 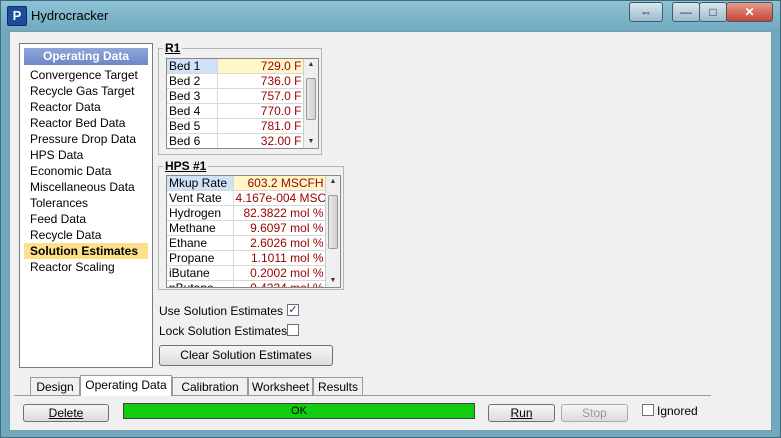 What do you see at coordinates (261, 140) in the screenshot?
I see `row-value-cell: 32.00 F` at bounding box center [261, 140].